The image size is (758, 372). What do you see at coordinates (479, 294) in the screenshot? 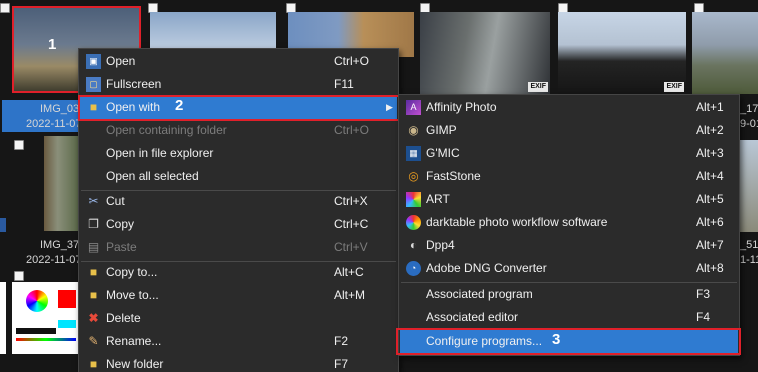
I see `menu-item-label: Associated program` at bounding box center [479, 294].